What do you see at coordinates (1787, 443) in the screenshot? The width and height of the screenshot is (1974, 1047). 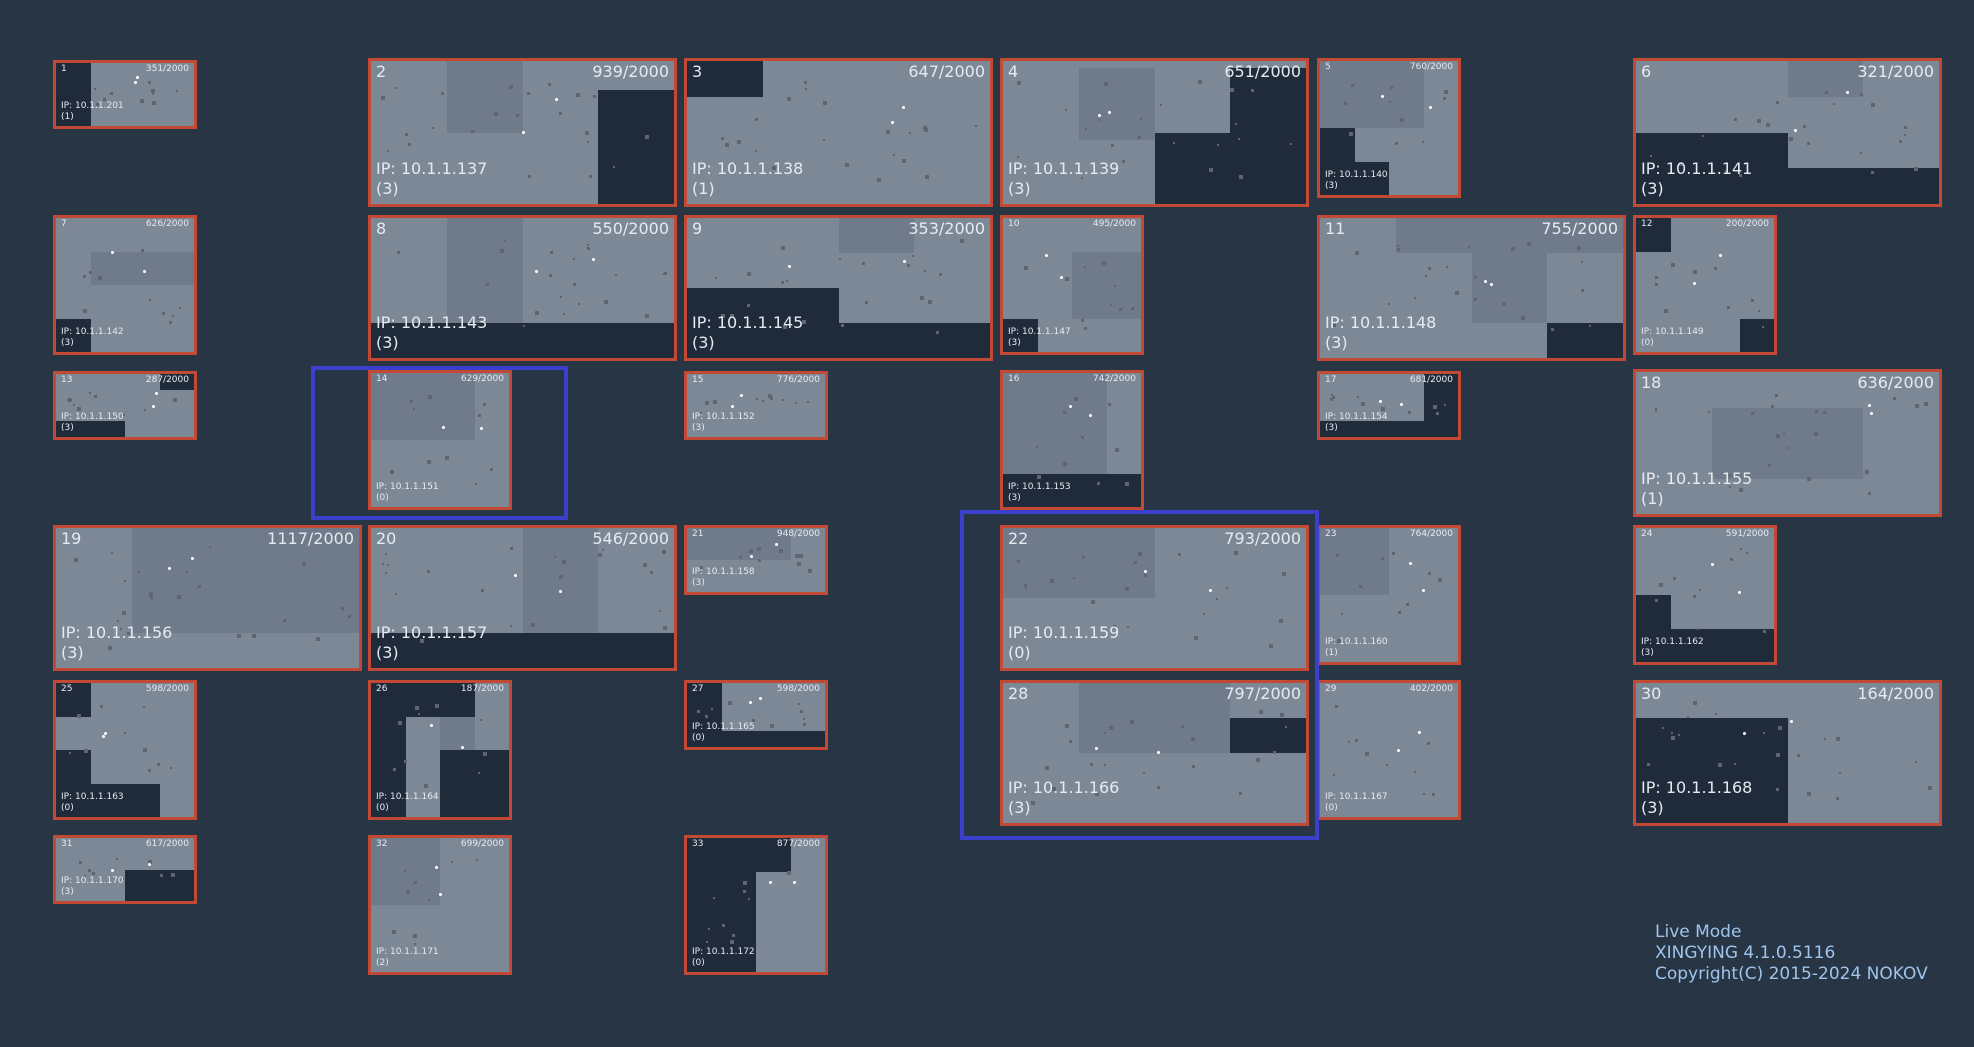 I see `camera-view: 18 636/2000 IP: 10.1.1.155 (1)` at bounding box center [1787, 443].